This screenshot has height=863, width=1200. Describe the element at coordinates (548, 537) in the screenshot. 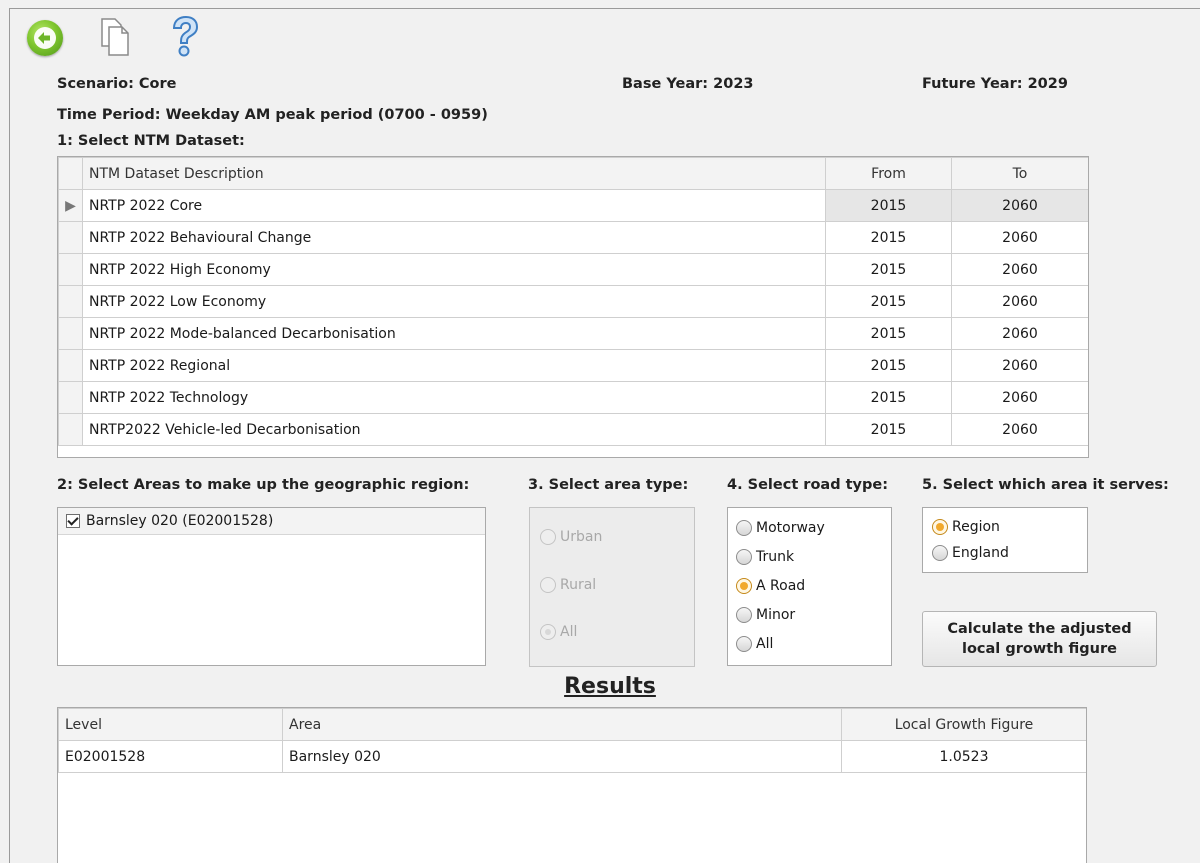

I see `radio-urban` at that location.